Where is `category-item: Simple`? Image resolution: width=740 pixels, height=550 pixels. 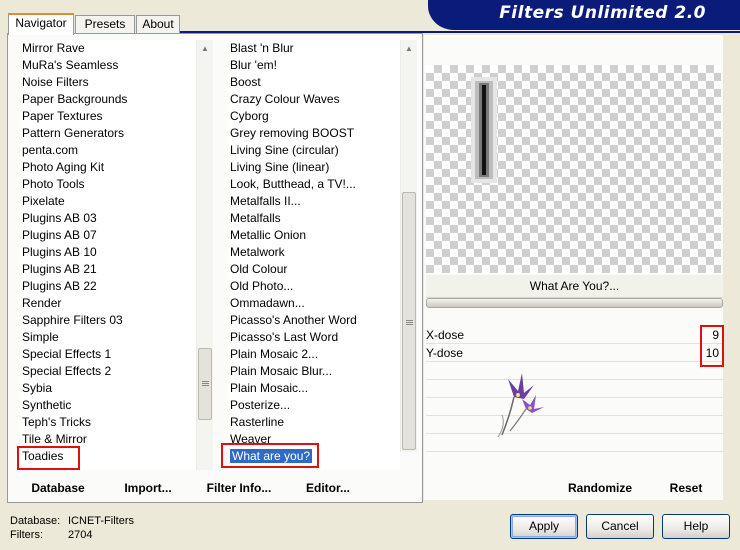 category-item: Simple is located at coordinates (39, 337).